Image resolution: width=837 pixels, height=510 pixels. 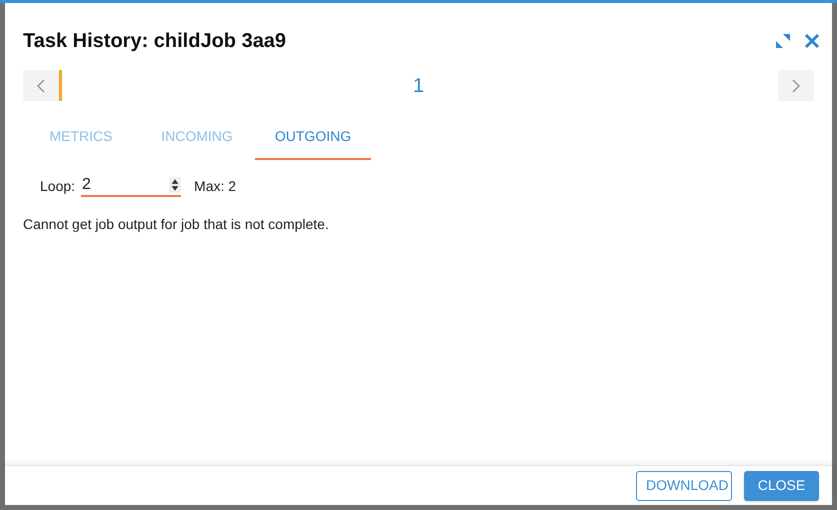 I want to click on chevron-right-icon, so click(x=796, y=85).